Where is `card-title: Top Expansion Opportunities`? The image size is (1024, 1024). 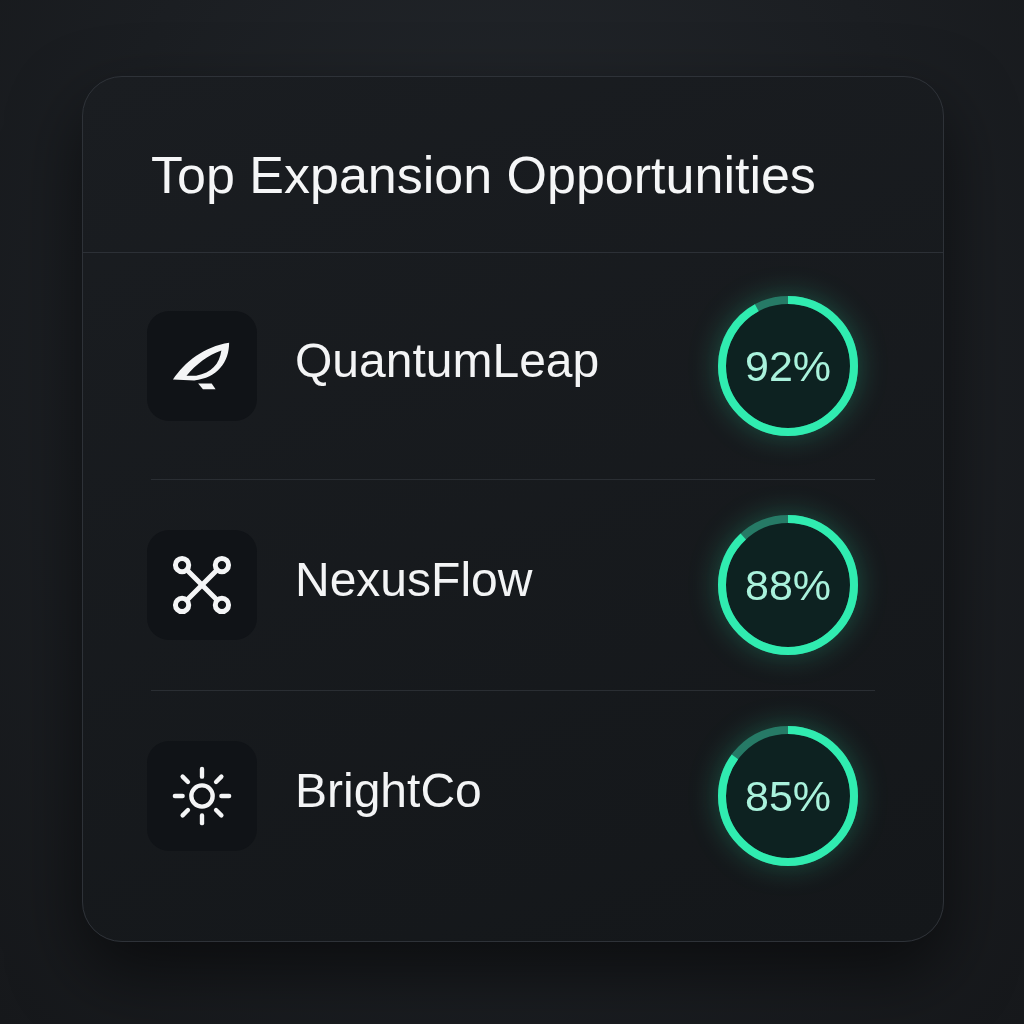 card-title: Top Expansion Opportunities is located at coordinates (483, 175).